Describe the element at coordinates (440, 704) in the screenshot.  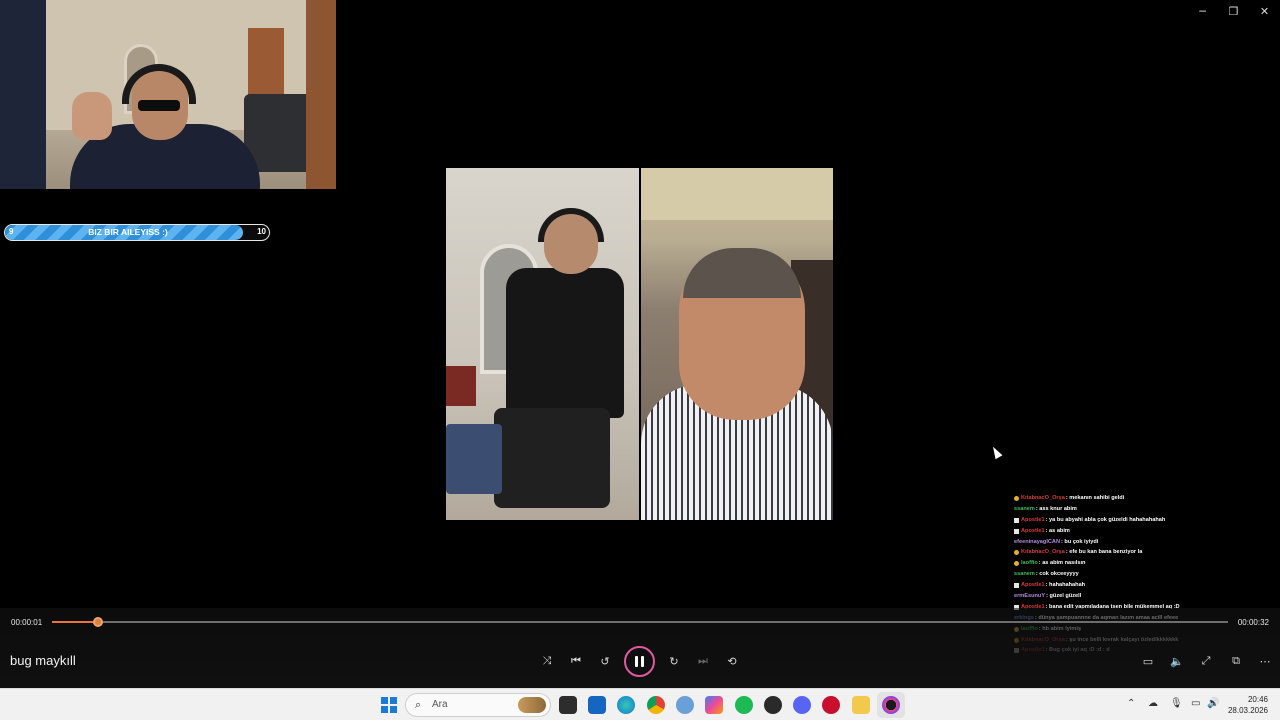
I see `search-placeholder: Ara` at that location.